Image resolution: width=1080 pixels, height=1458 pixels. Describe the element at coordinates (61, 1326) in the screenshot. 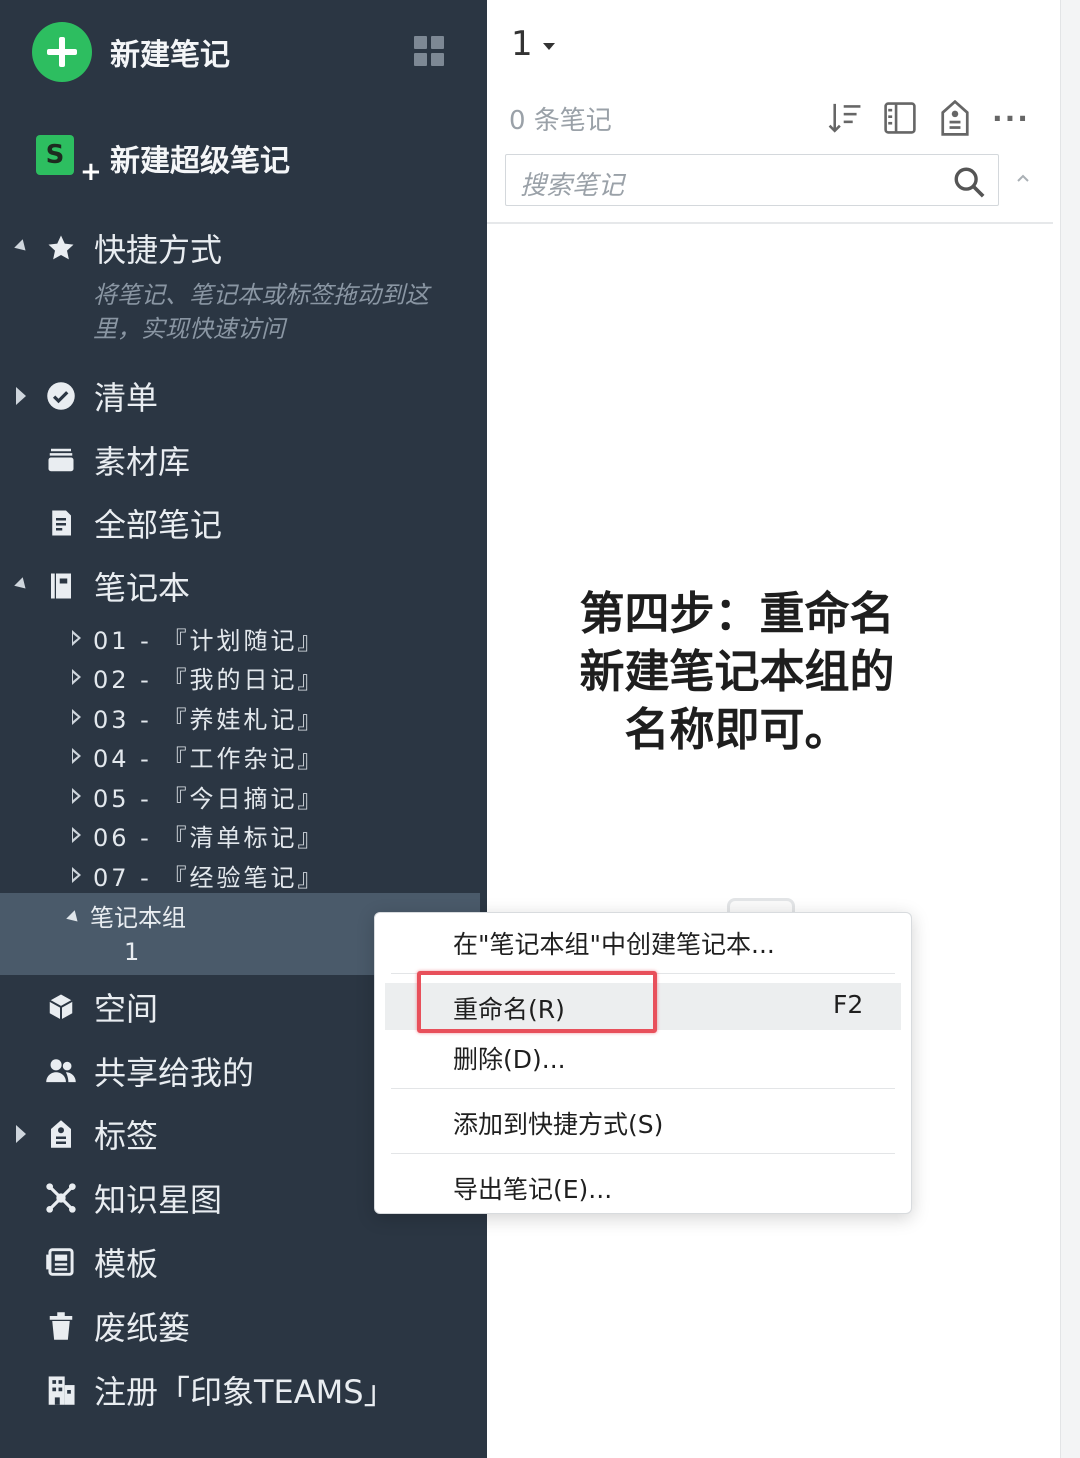

I see `trash-icon` at that location.